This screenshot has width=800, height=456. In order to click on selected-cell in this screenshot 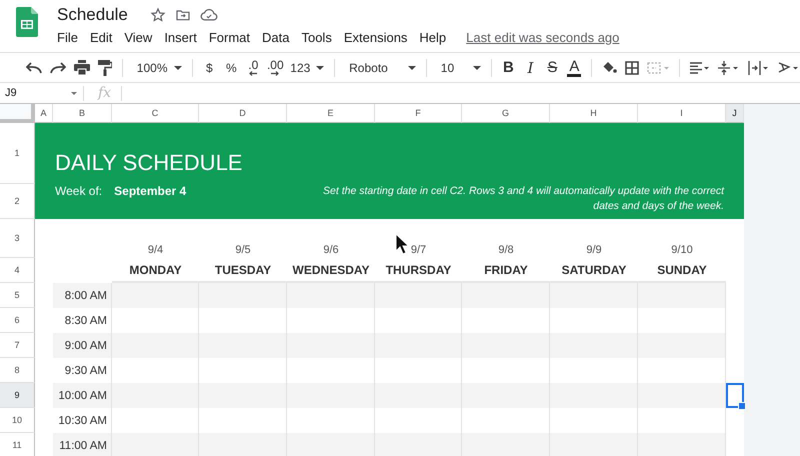, I will do `click(735, 395)`.